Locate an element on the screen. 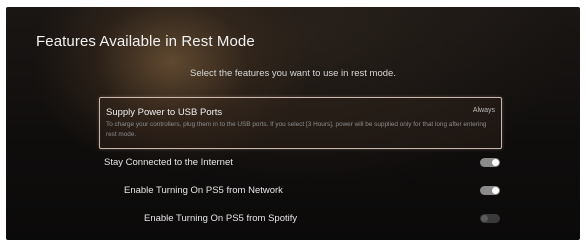 This screenshot has height=246, width=586. toggle-switch-spotify-wake is located at coordinates (490, 218).